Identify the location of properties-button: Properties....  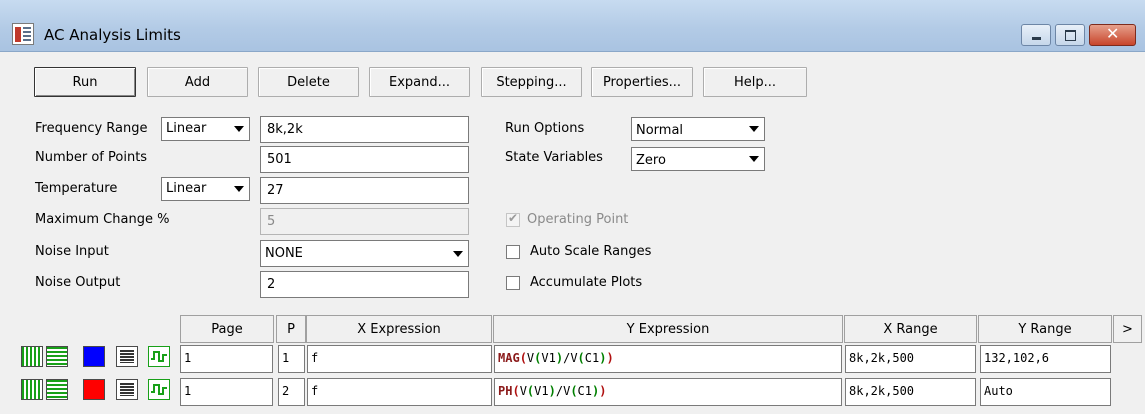
(642, 82).